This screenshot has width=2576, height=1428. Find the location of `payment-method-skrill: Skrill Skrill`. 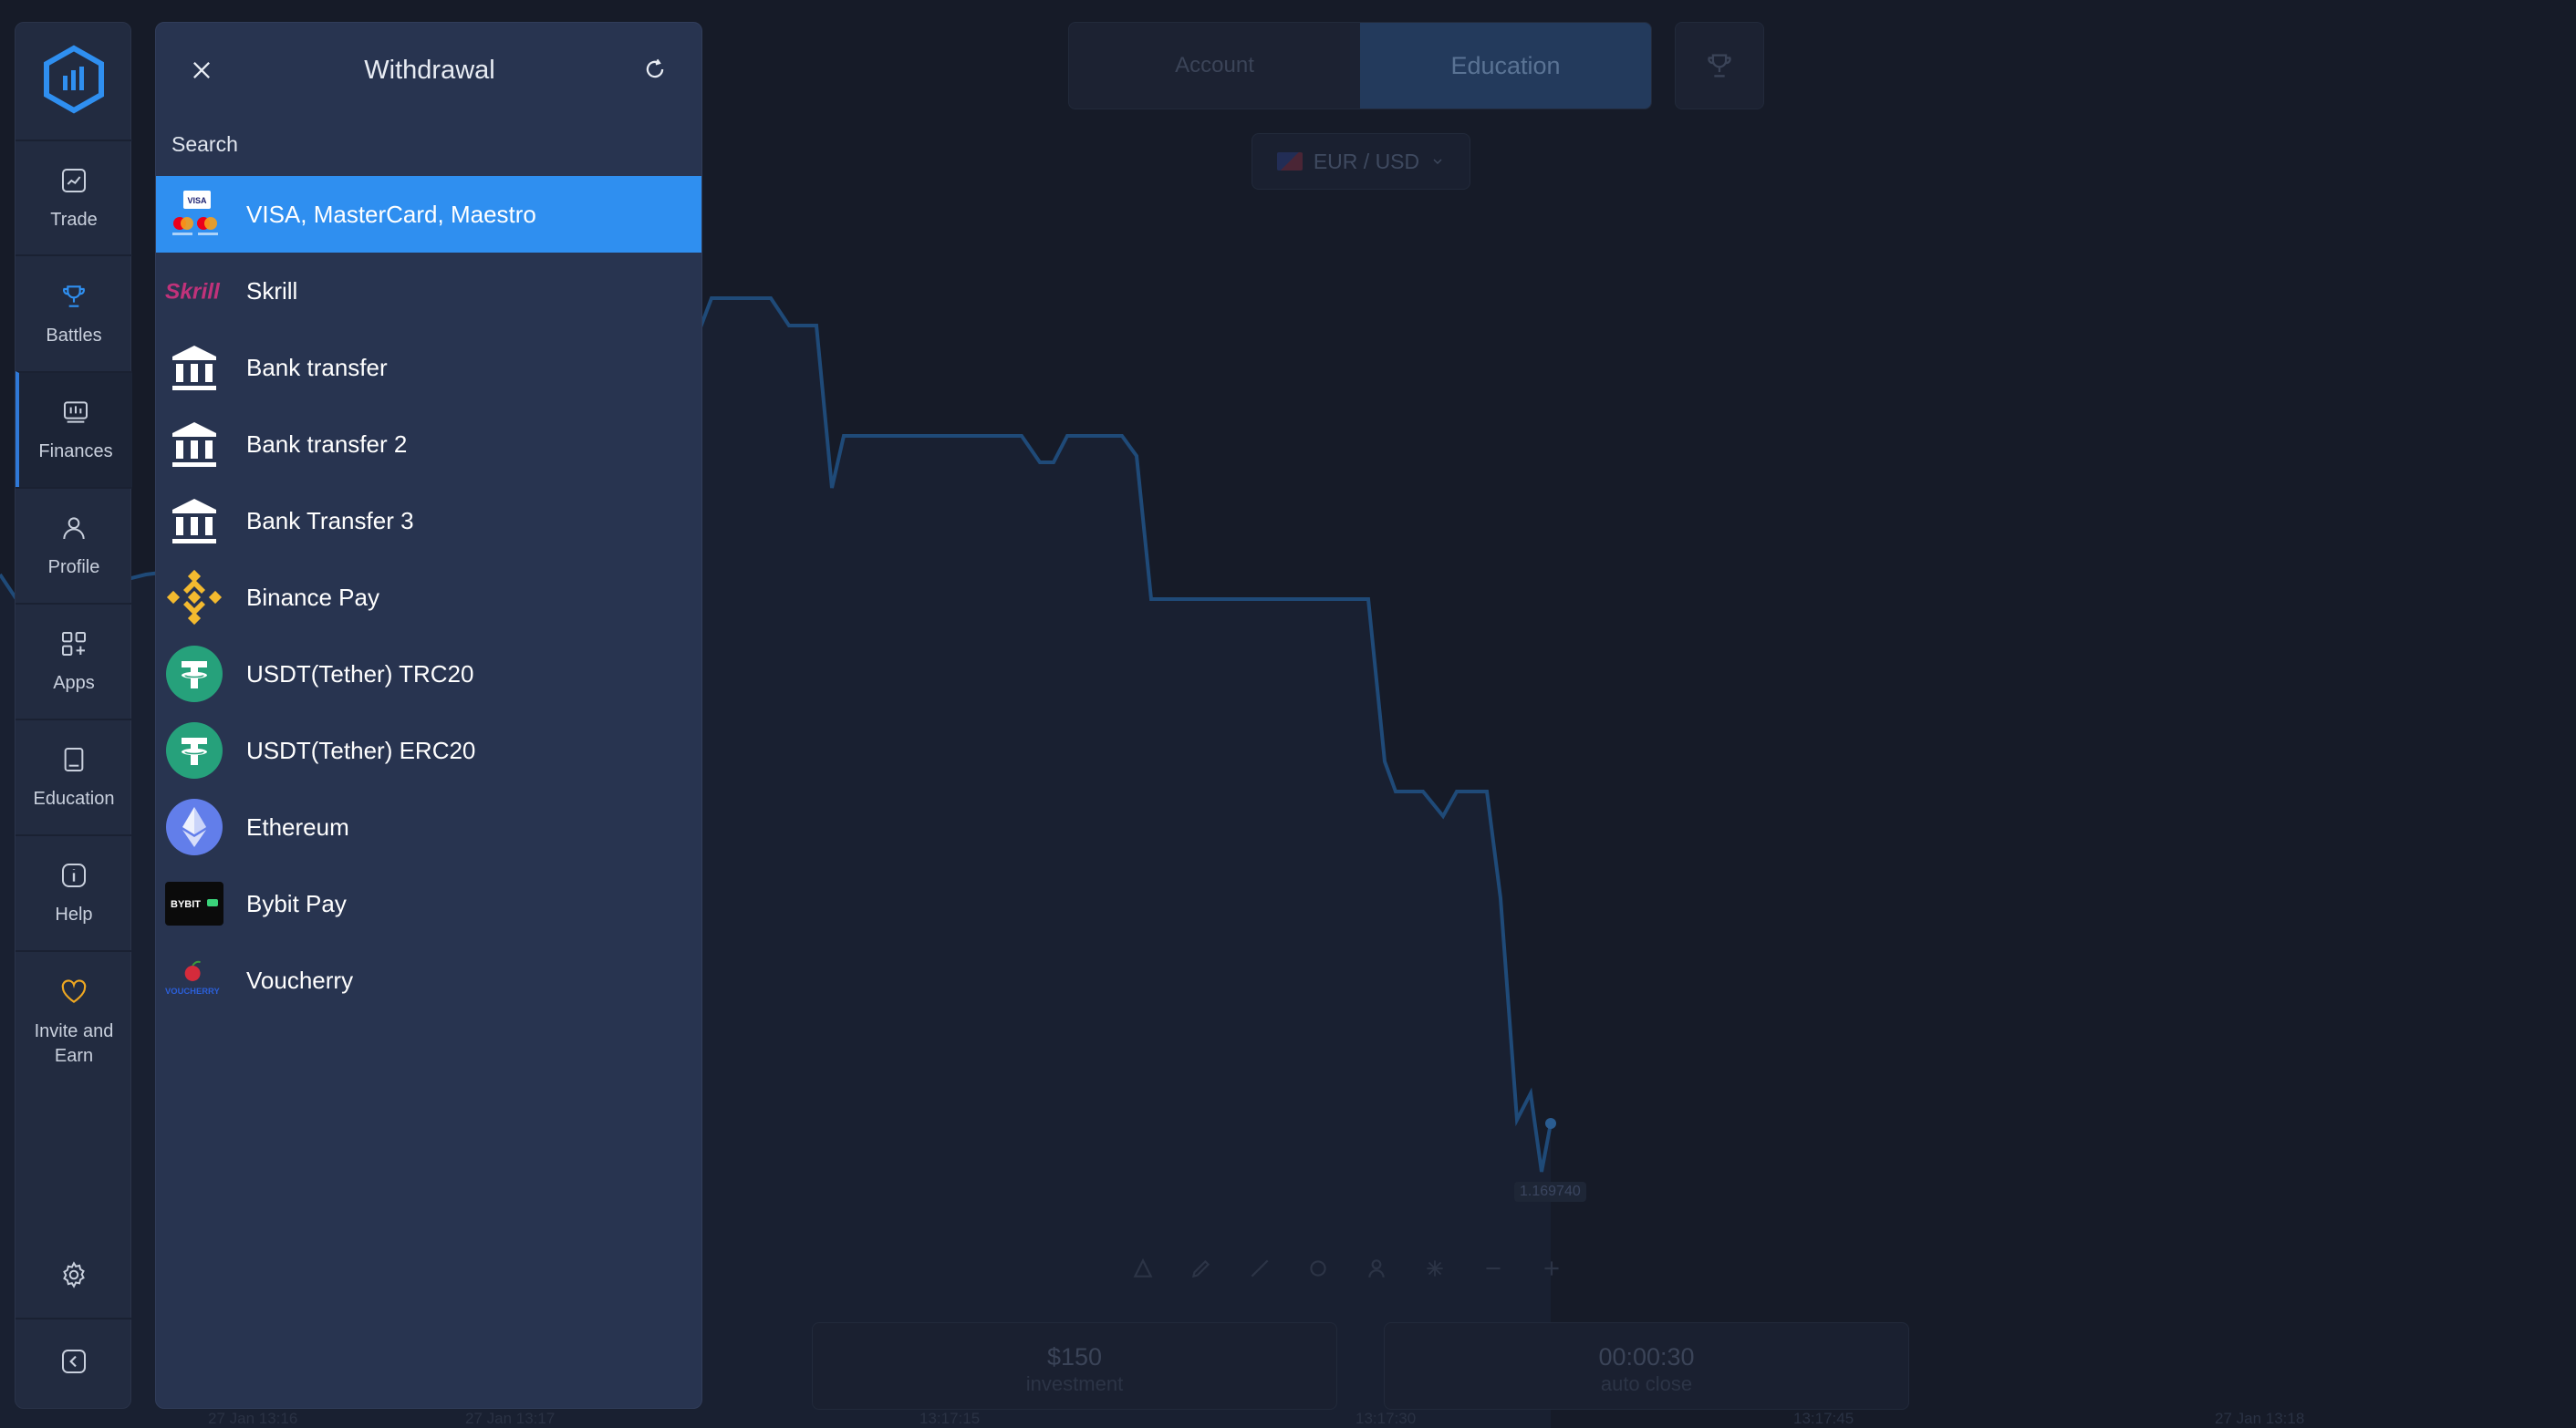

payment-method-skrill: Skrill Skrill is located at coordinates (428, 291).